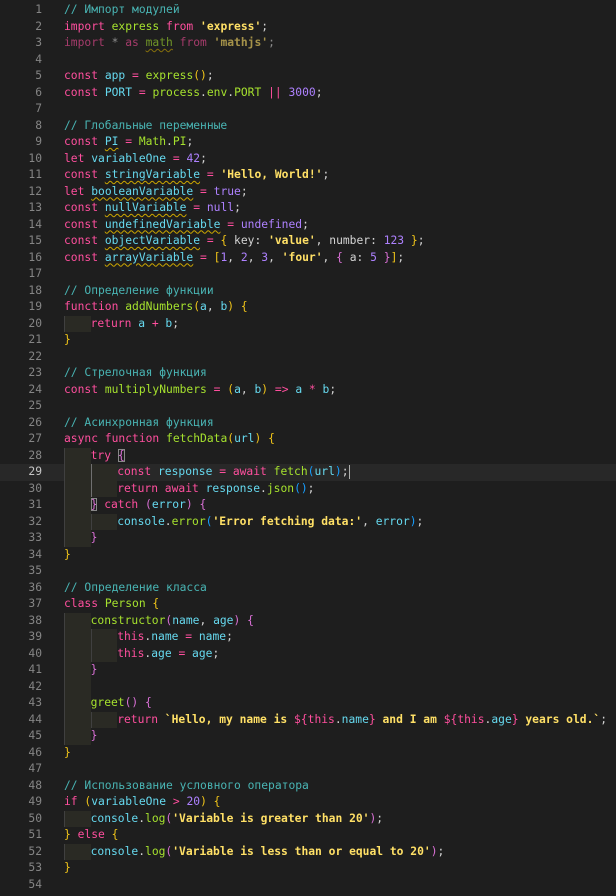 Image resolution: width=616 pixels, height=896 pixels. Describe the element at coordinates (308, 670) in the screenshot. I see `code-line: 41}` at that location.